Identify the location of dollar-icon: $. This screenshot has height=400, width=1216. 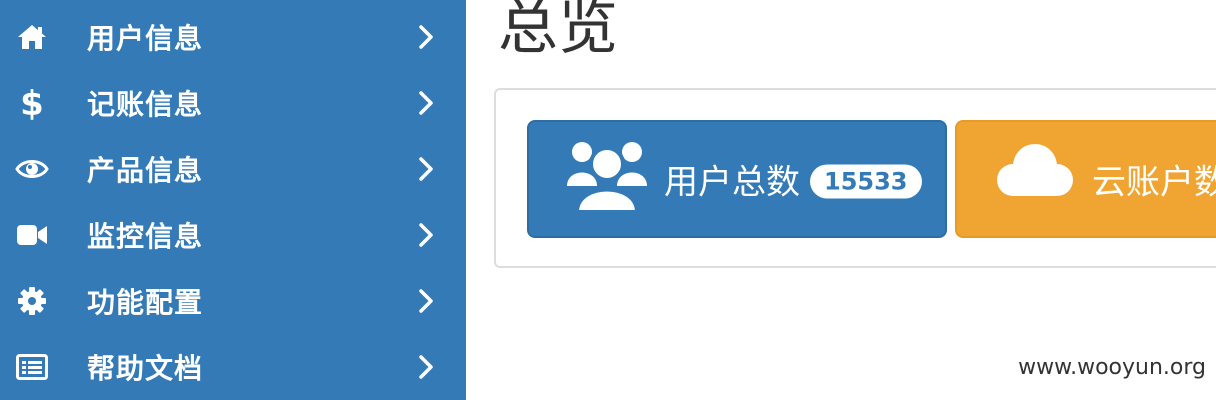
(32, 103).